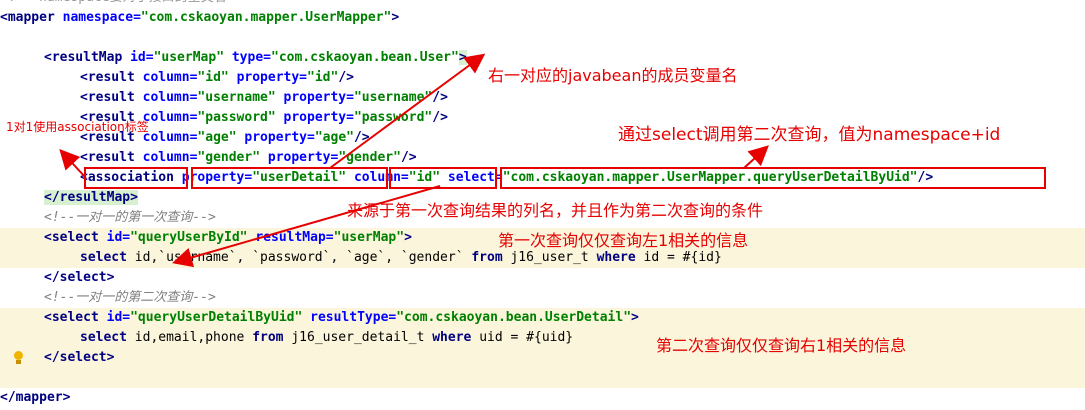  I want to click on arrow-to-property-note, so click(407, 111).